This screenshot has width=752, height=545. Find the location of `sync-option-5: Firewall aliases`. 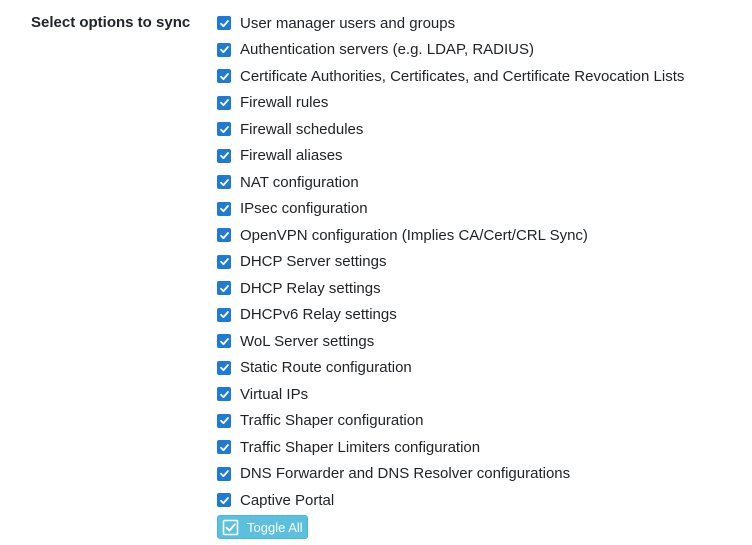

sync-option-5: Firewall aliases is located at coordinates (482, 156).